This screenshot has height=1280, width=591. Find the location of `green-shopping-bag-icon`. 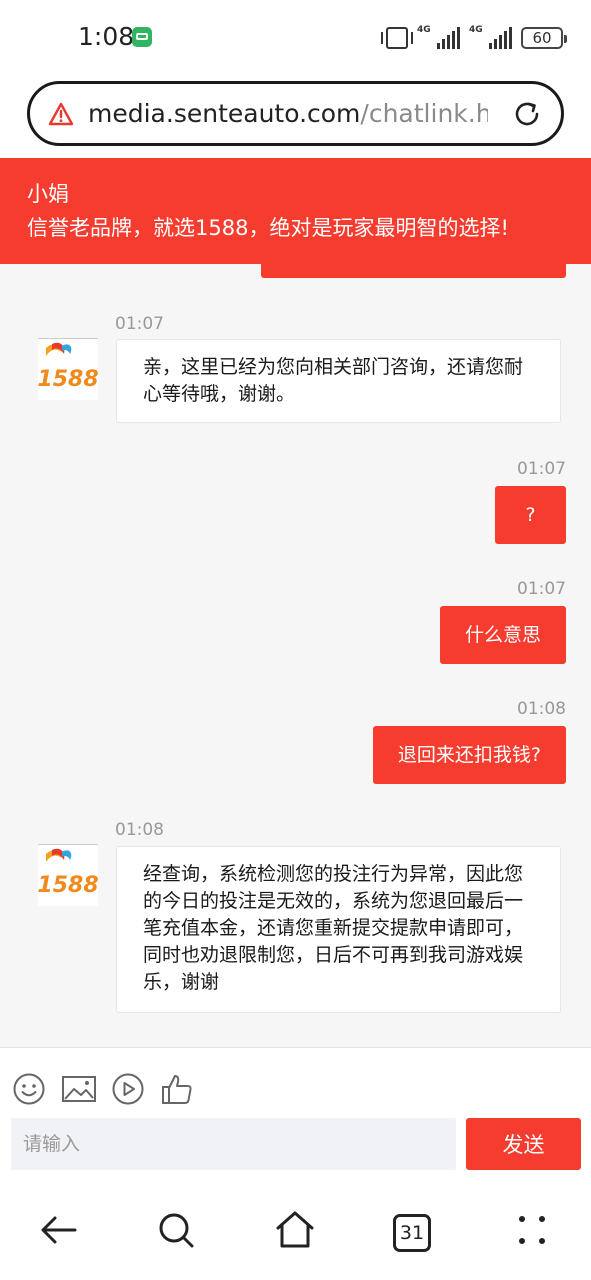

green-shopping-bag-icon is located at coordinates (142, 37).